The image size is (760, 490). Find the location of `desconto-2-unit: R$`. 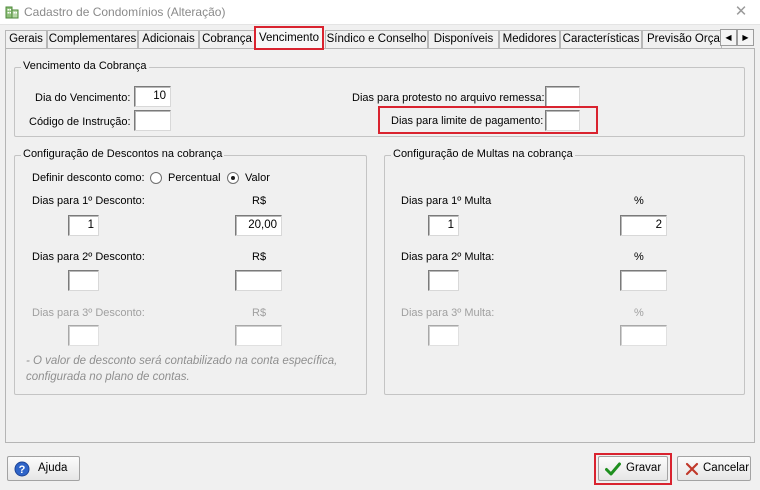

desconto-2-unit: R$ is located at coordinates (259, 257).